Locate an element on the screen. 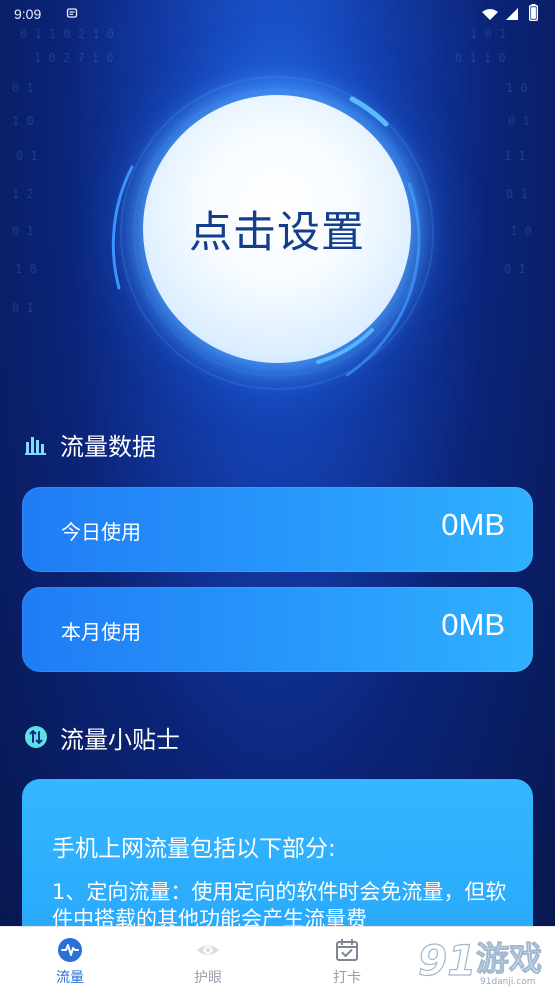 The height and width of the screenshot is (989, 555). signal-icon is located at coordinates (512, 14).